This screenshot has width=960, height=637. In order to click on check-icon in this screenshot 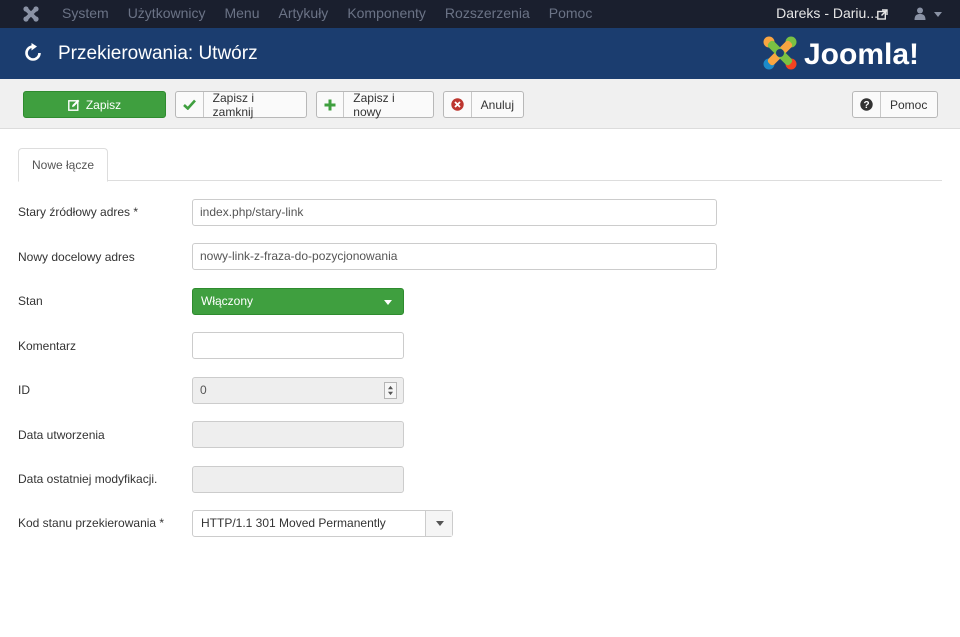, I will do `click(190, 104)`.